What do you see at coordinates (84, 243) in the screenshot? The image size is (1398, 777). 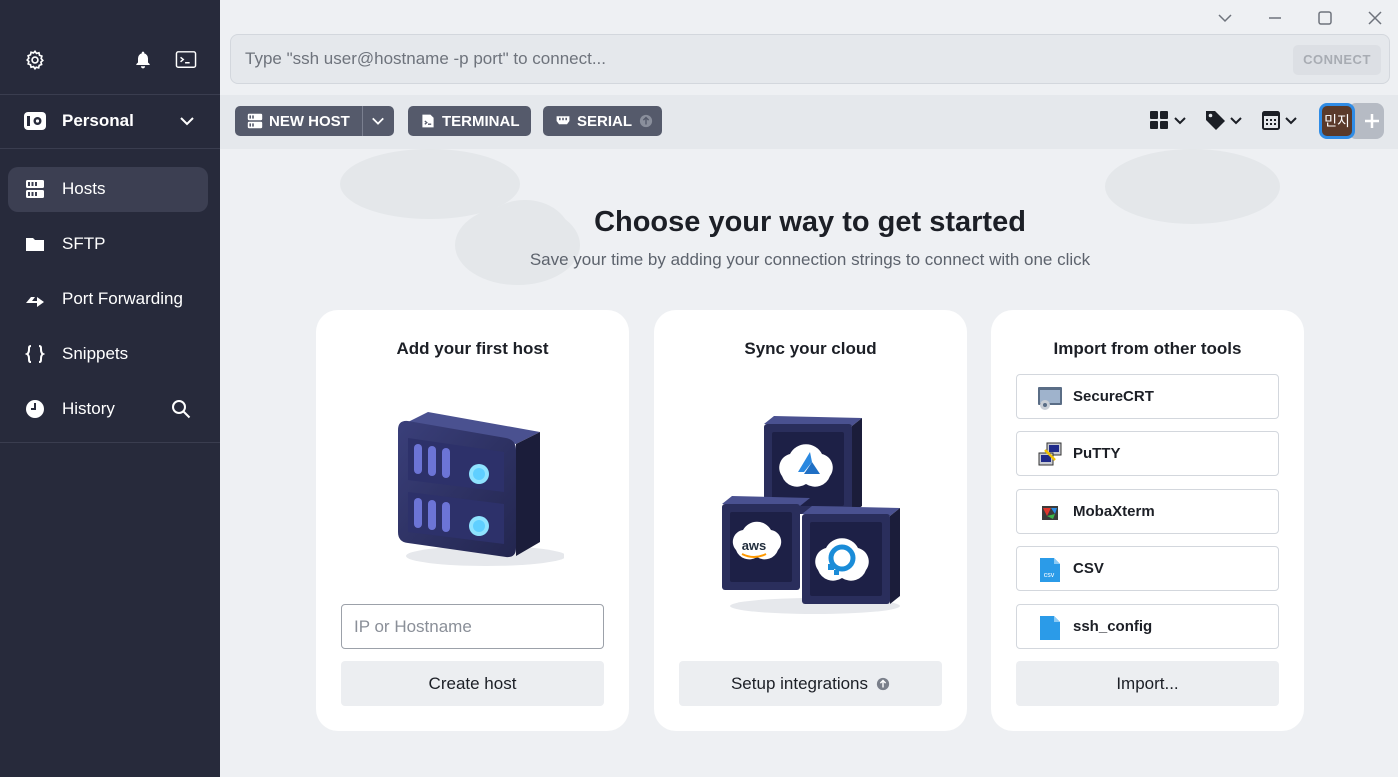 I see `sidebar-item-label: SFTP` at bounding box center [84, 243].